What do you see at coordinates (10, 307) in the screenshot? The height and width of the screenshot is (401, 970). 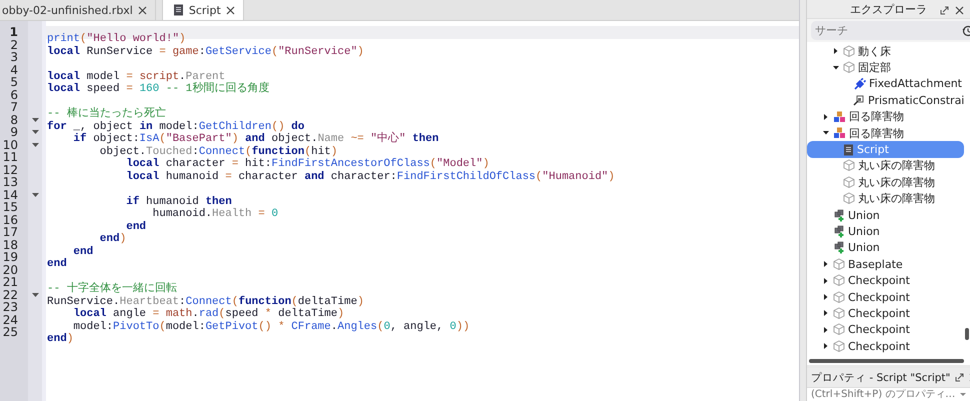 I see `line-number: 23` at bounding box center [10, 307].